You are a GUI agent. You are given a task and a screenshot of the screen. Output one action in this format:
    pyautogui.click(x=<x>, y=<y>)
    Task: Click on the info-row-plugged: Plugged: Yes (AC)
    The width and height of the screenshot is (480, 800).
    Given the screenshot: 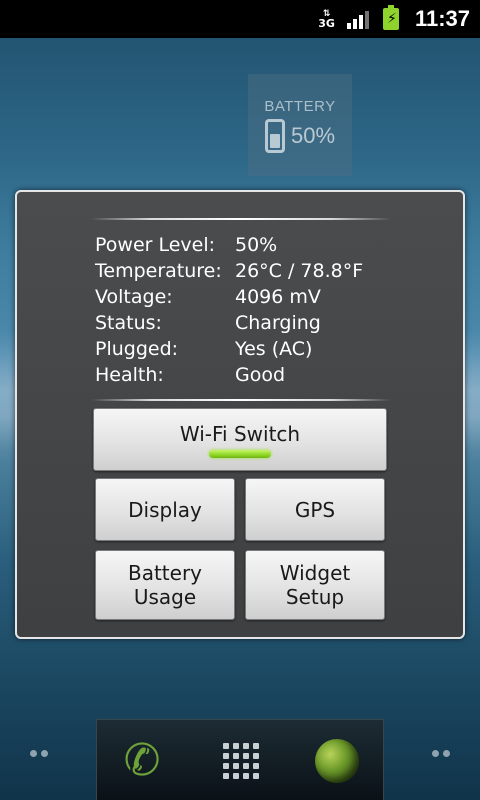 What is the action you would take?
    pyautogui.click(x=260, y=349)
    